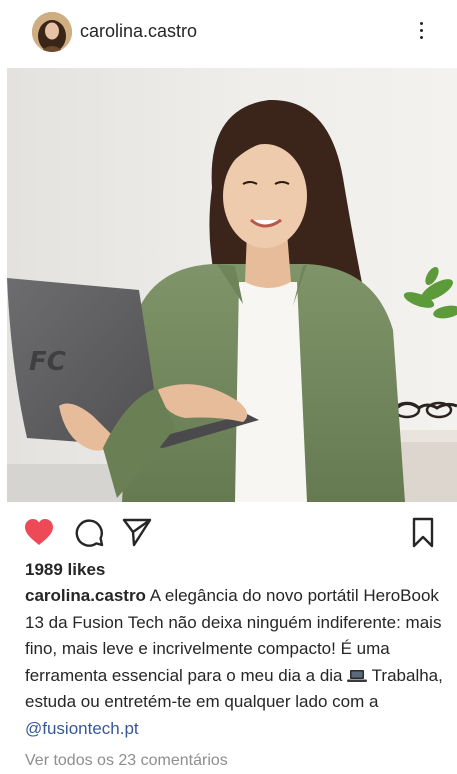 Image resolution: width=457 pixels, height=774 pixels. I want to click on more-vertical-icon, so click(421, 30).